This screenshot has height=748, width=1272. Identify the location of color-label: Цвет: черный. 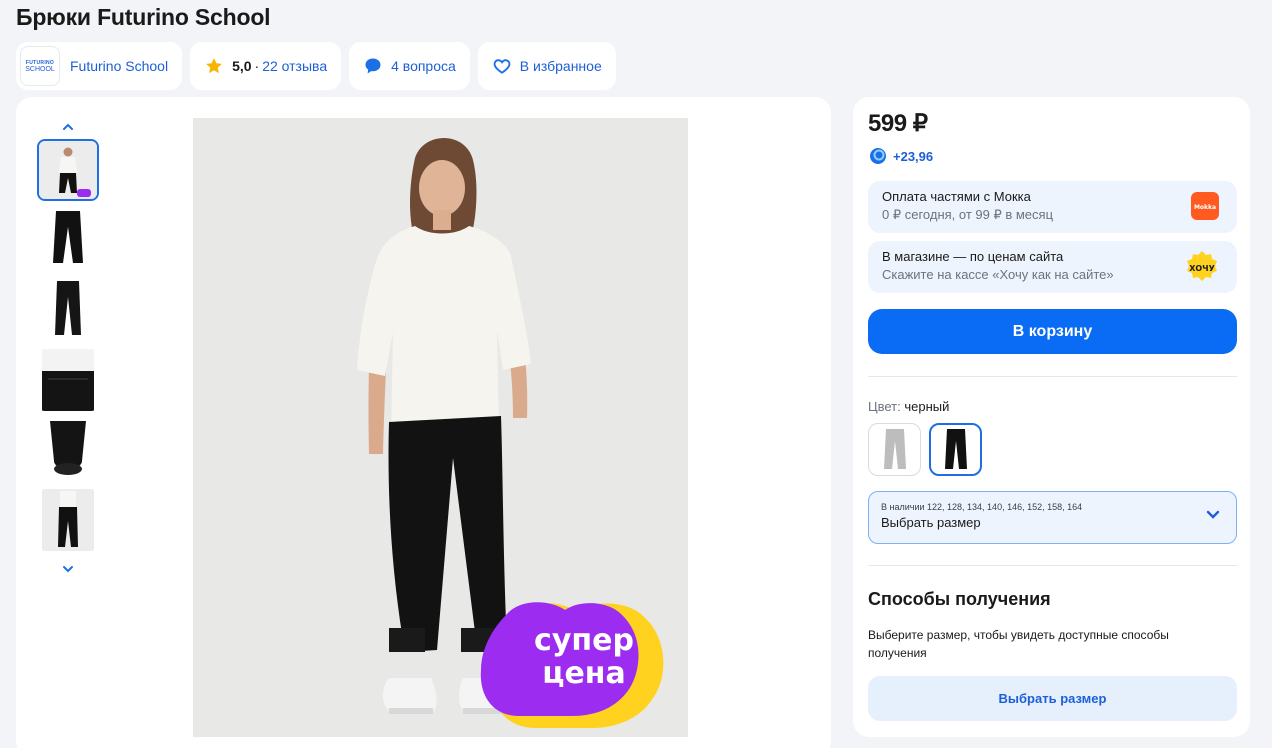
(908, 406).